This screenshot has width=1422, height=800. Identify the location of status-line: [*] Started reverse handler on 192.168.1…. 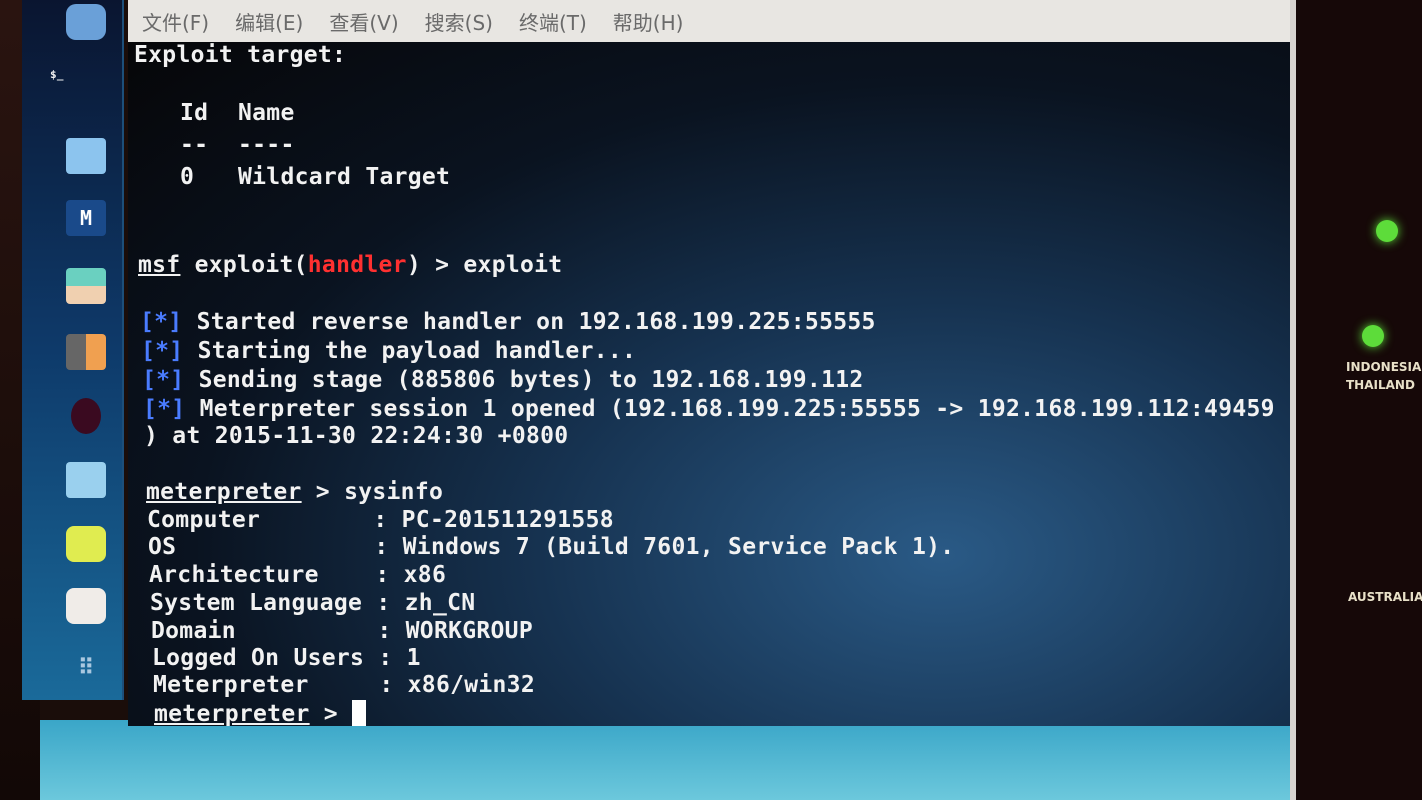
(508, 322).